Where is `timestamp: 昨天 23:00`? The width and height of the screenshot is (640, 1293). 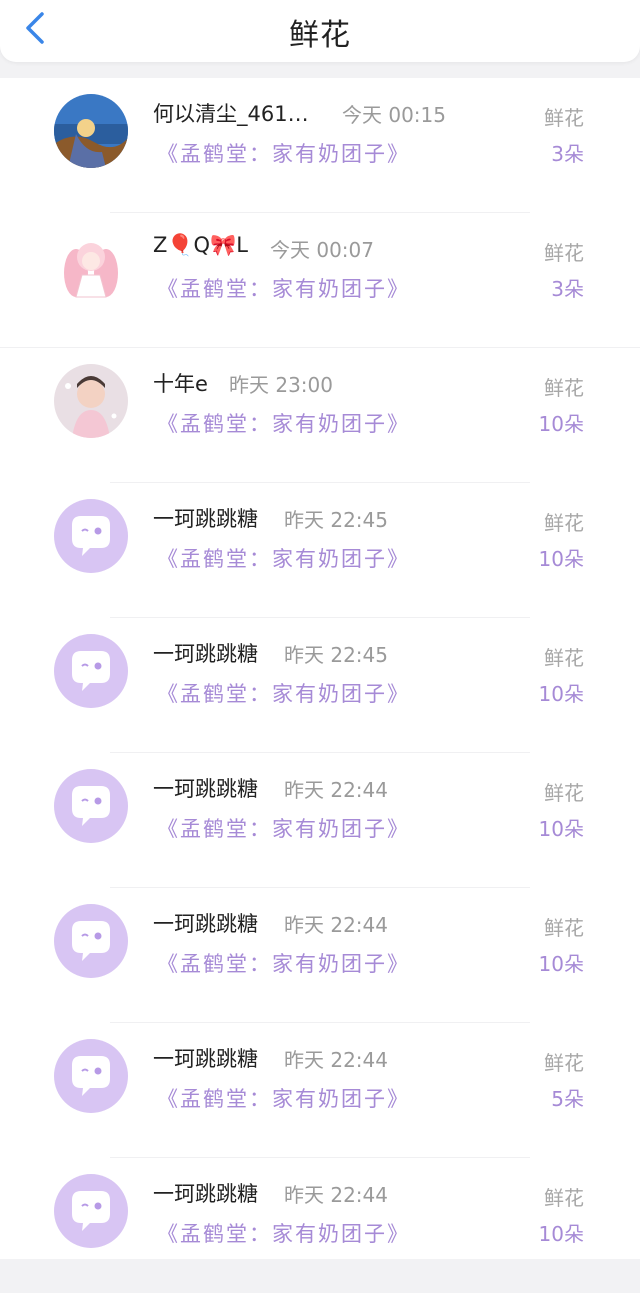 timestamp: 昨天 23:00 is located at coordinates (281, 385).